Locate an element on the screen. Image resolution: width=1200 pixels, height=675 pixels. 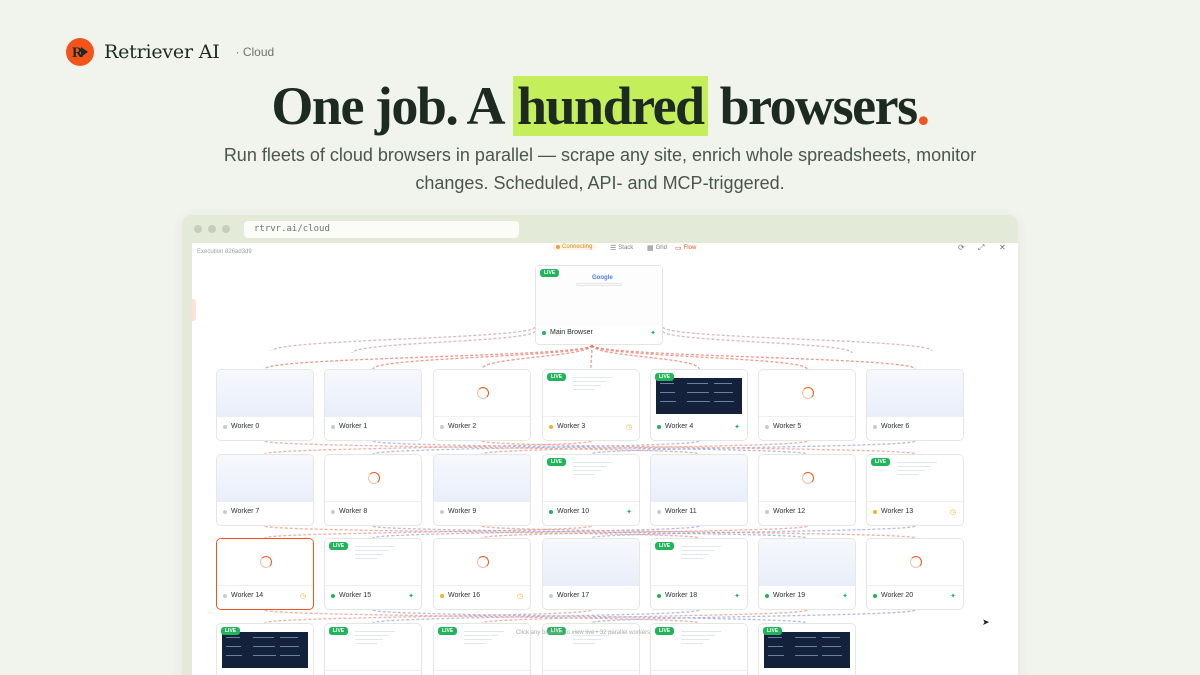
worker-card: Worker 8 is located at coordinates (373, 490).